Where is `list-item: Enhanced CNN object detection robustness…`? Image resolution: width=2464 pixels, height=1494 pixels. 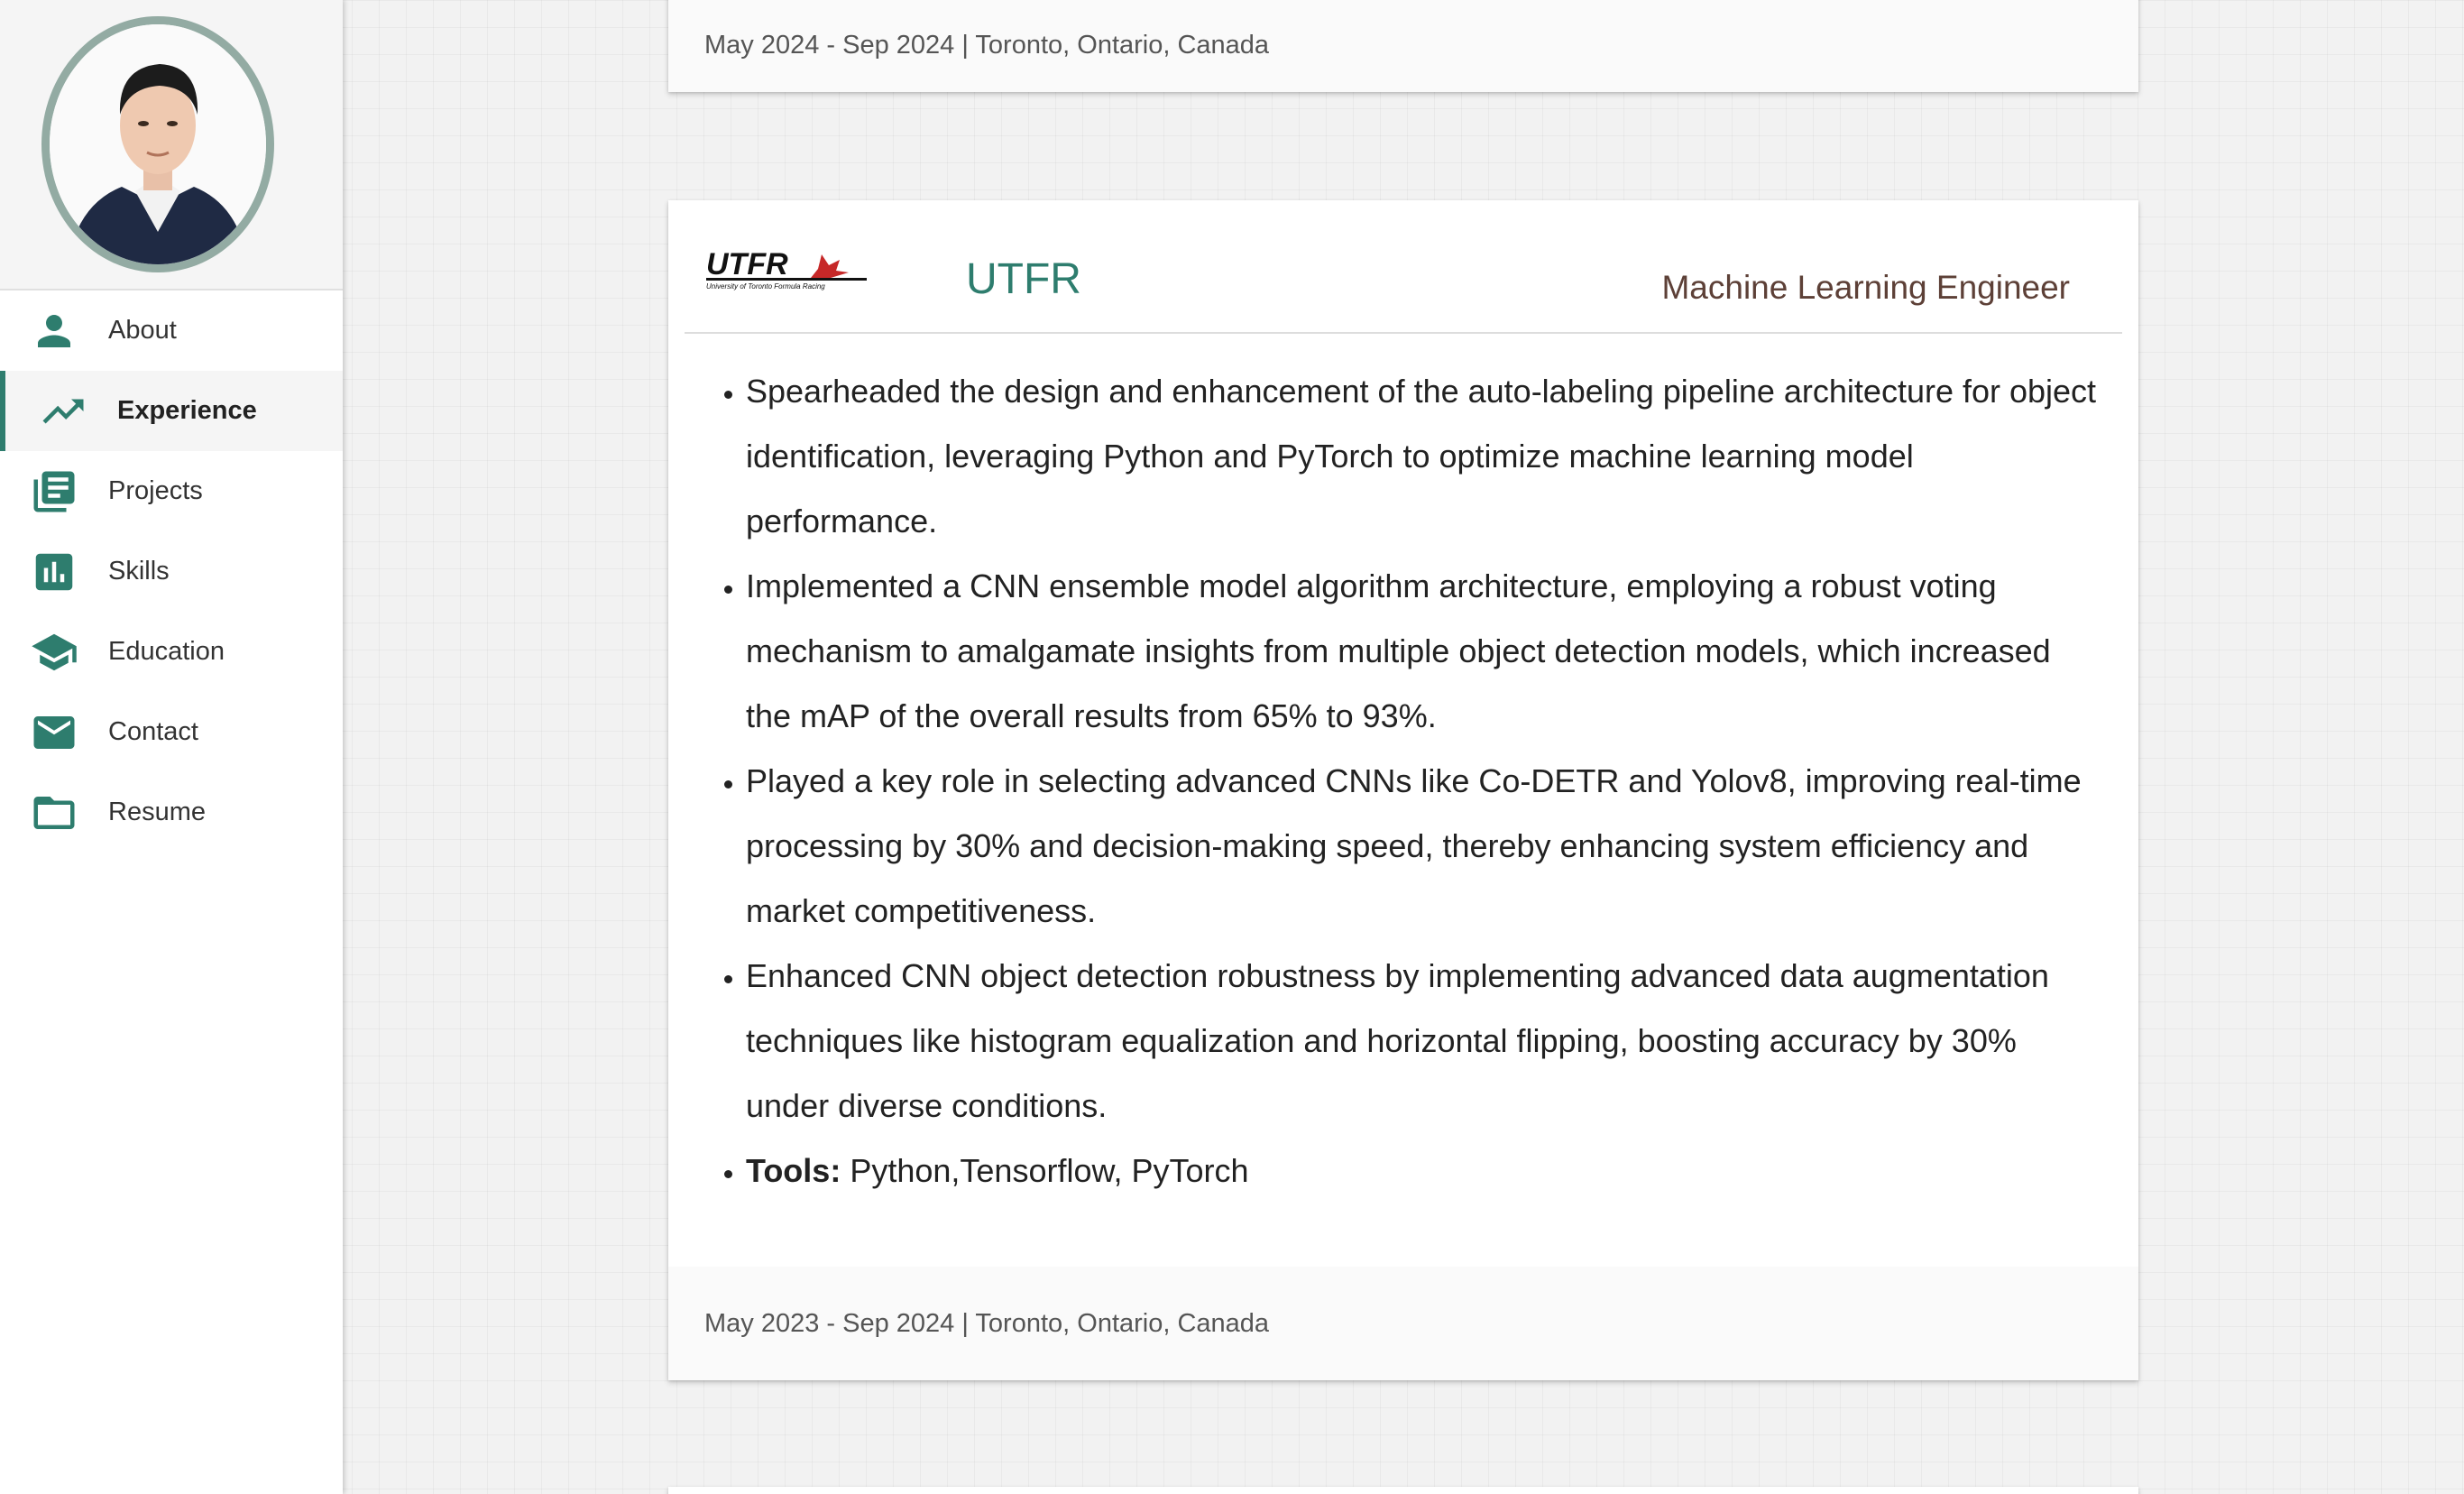
list-item: Enhanced CNN object detection robustness… is located at coordinates (1424, 1041).